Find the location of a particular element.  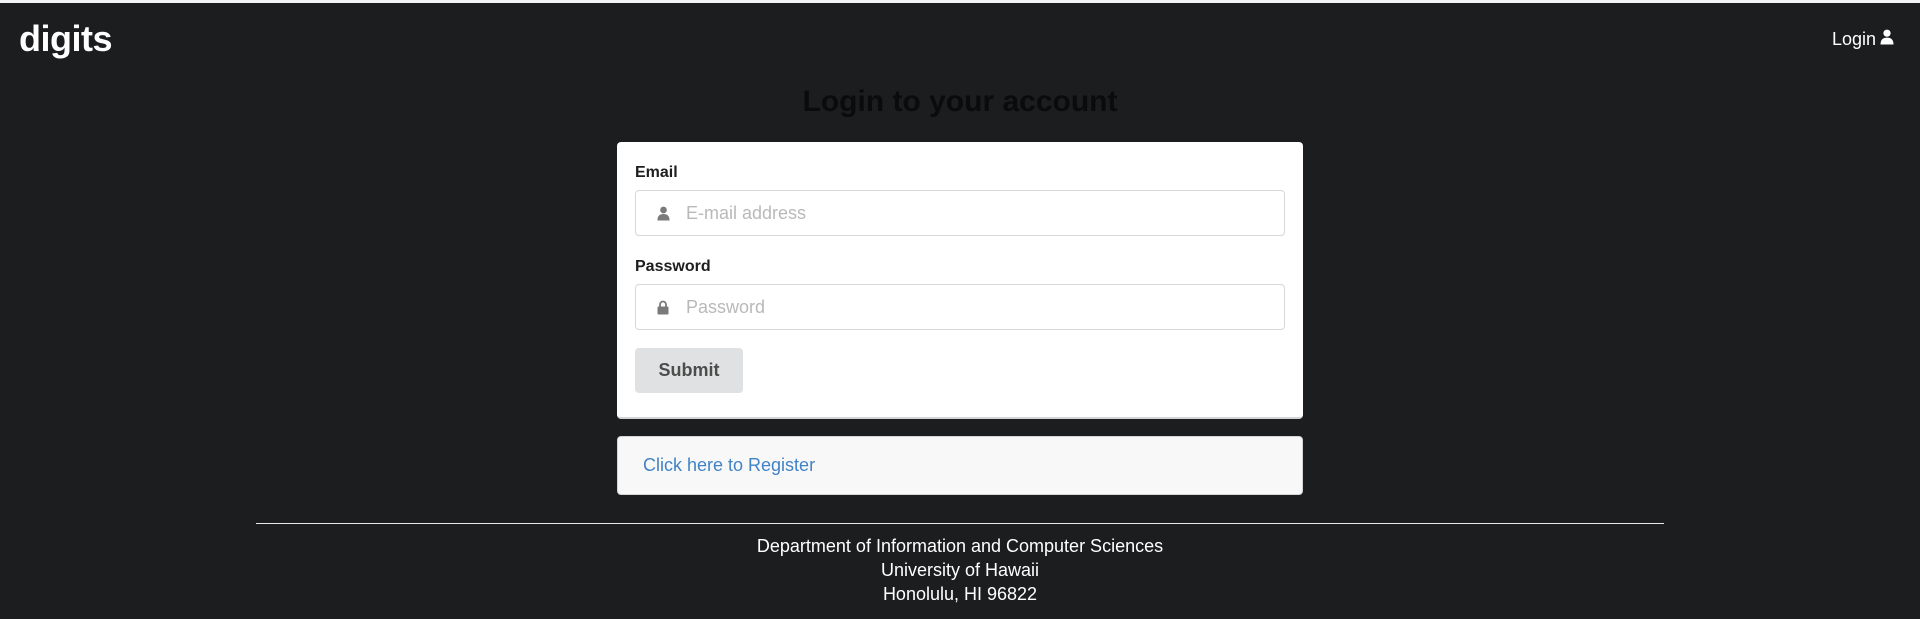

brand-logo: digits is located at coordinates (66, 39).